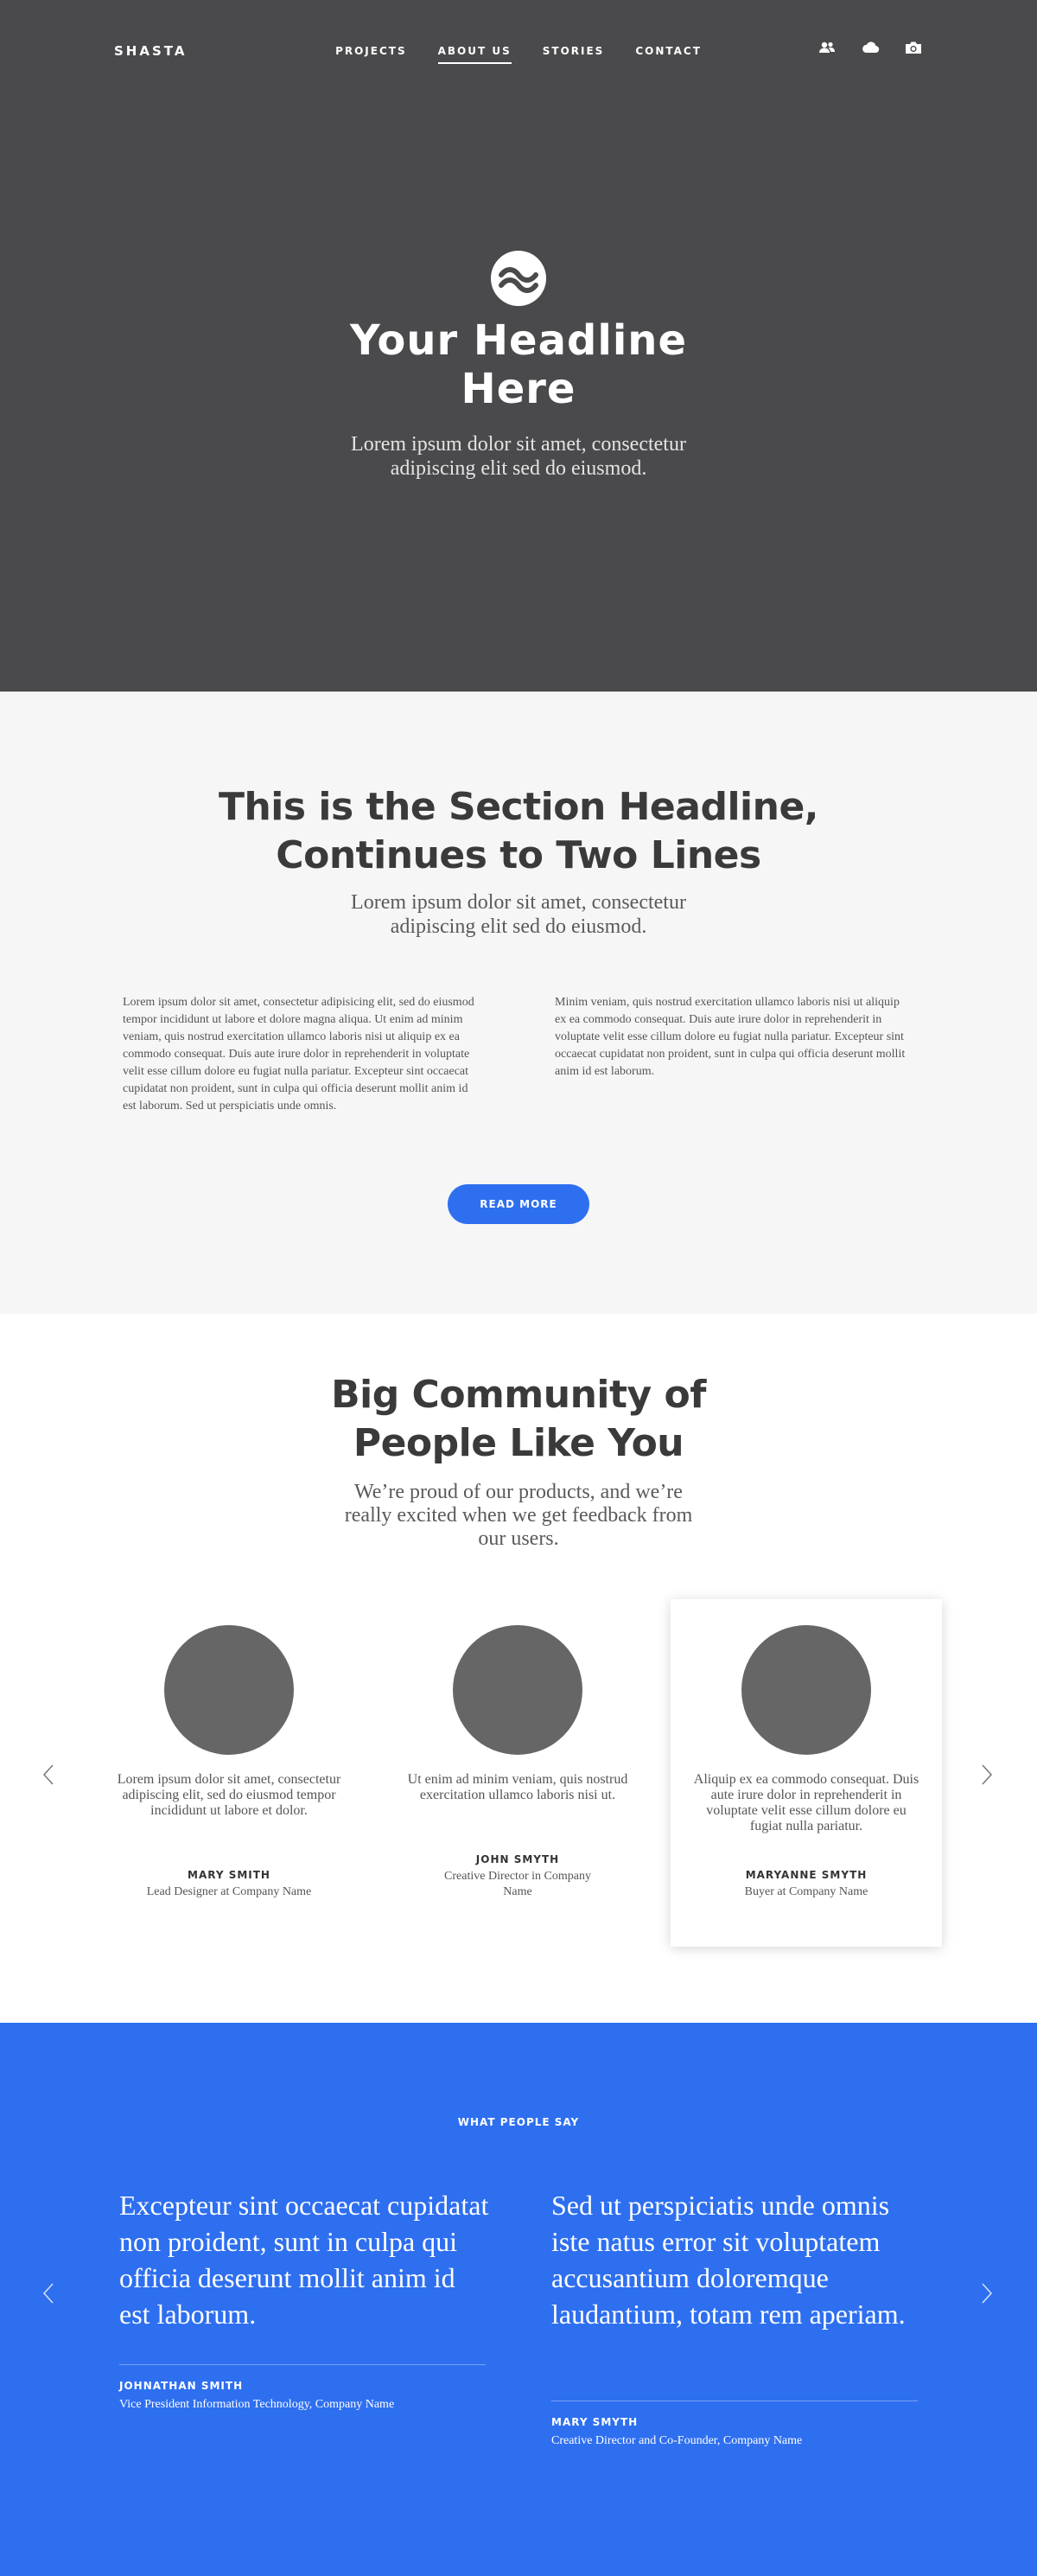 The height and width of the screenshot is (2576, 1037). I want to click on card-name: MARYANNE SMYTH, so click(806, 1875).